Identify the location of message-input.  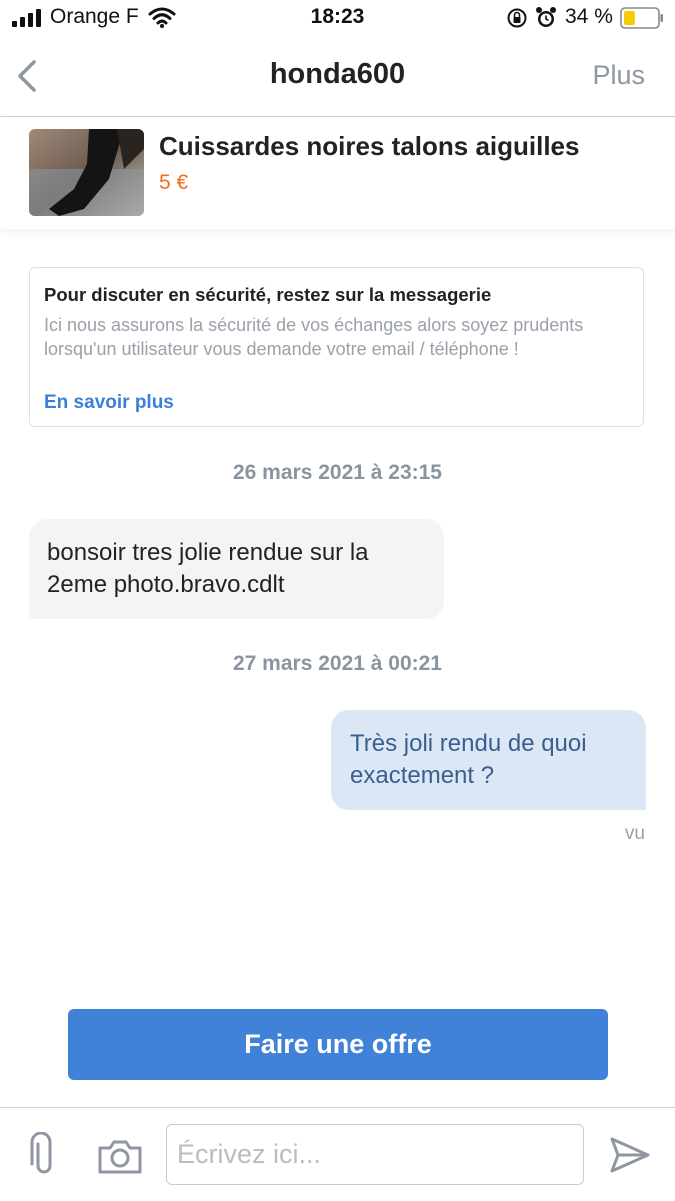
(375, 1154).